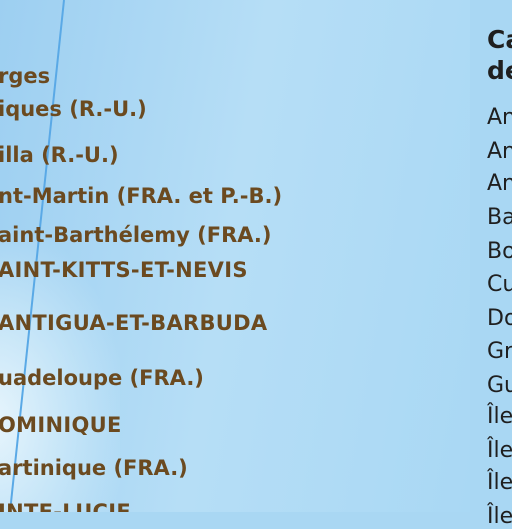  What do you see at coordinates (66, 506) in the screenshot?
I see `map-label-sainte-lucie: INTE-LUCIE` at bounding box center [66, 506].